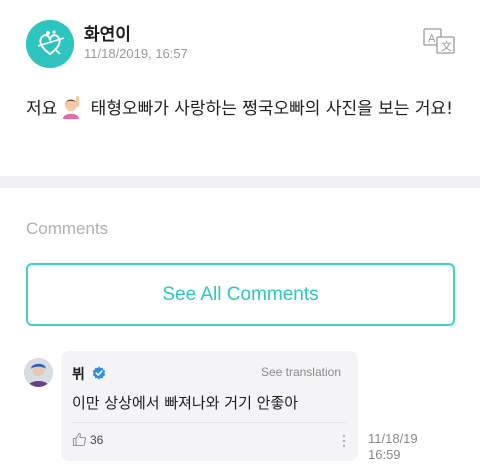 The image size is (480, 474). Describe the element at coordinates (269, 109) in the screenshot. I see `post-text-rest: 태형오빠가 사랑하는 쩡국오빠의 사진을 보는 거요!` at that location.